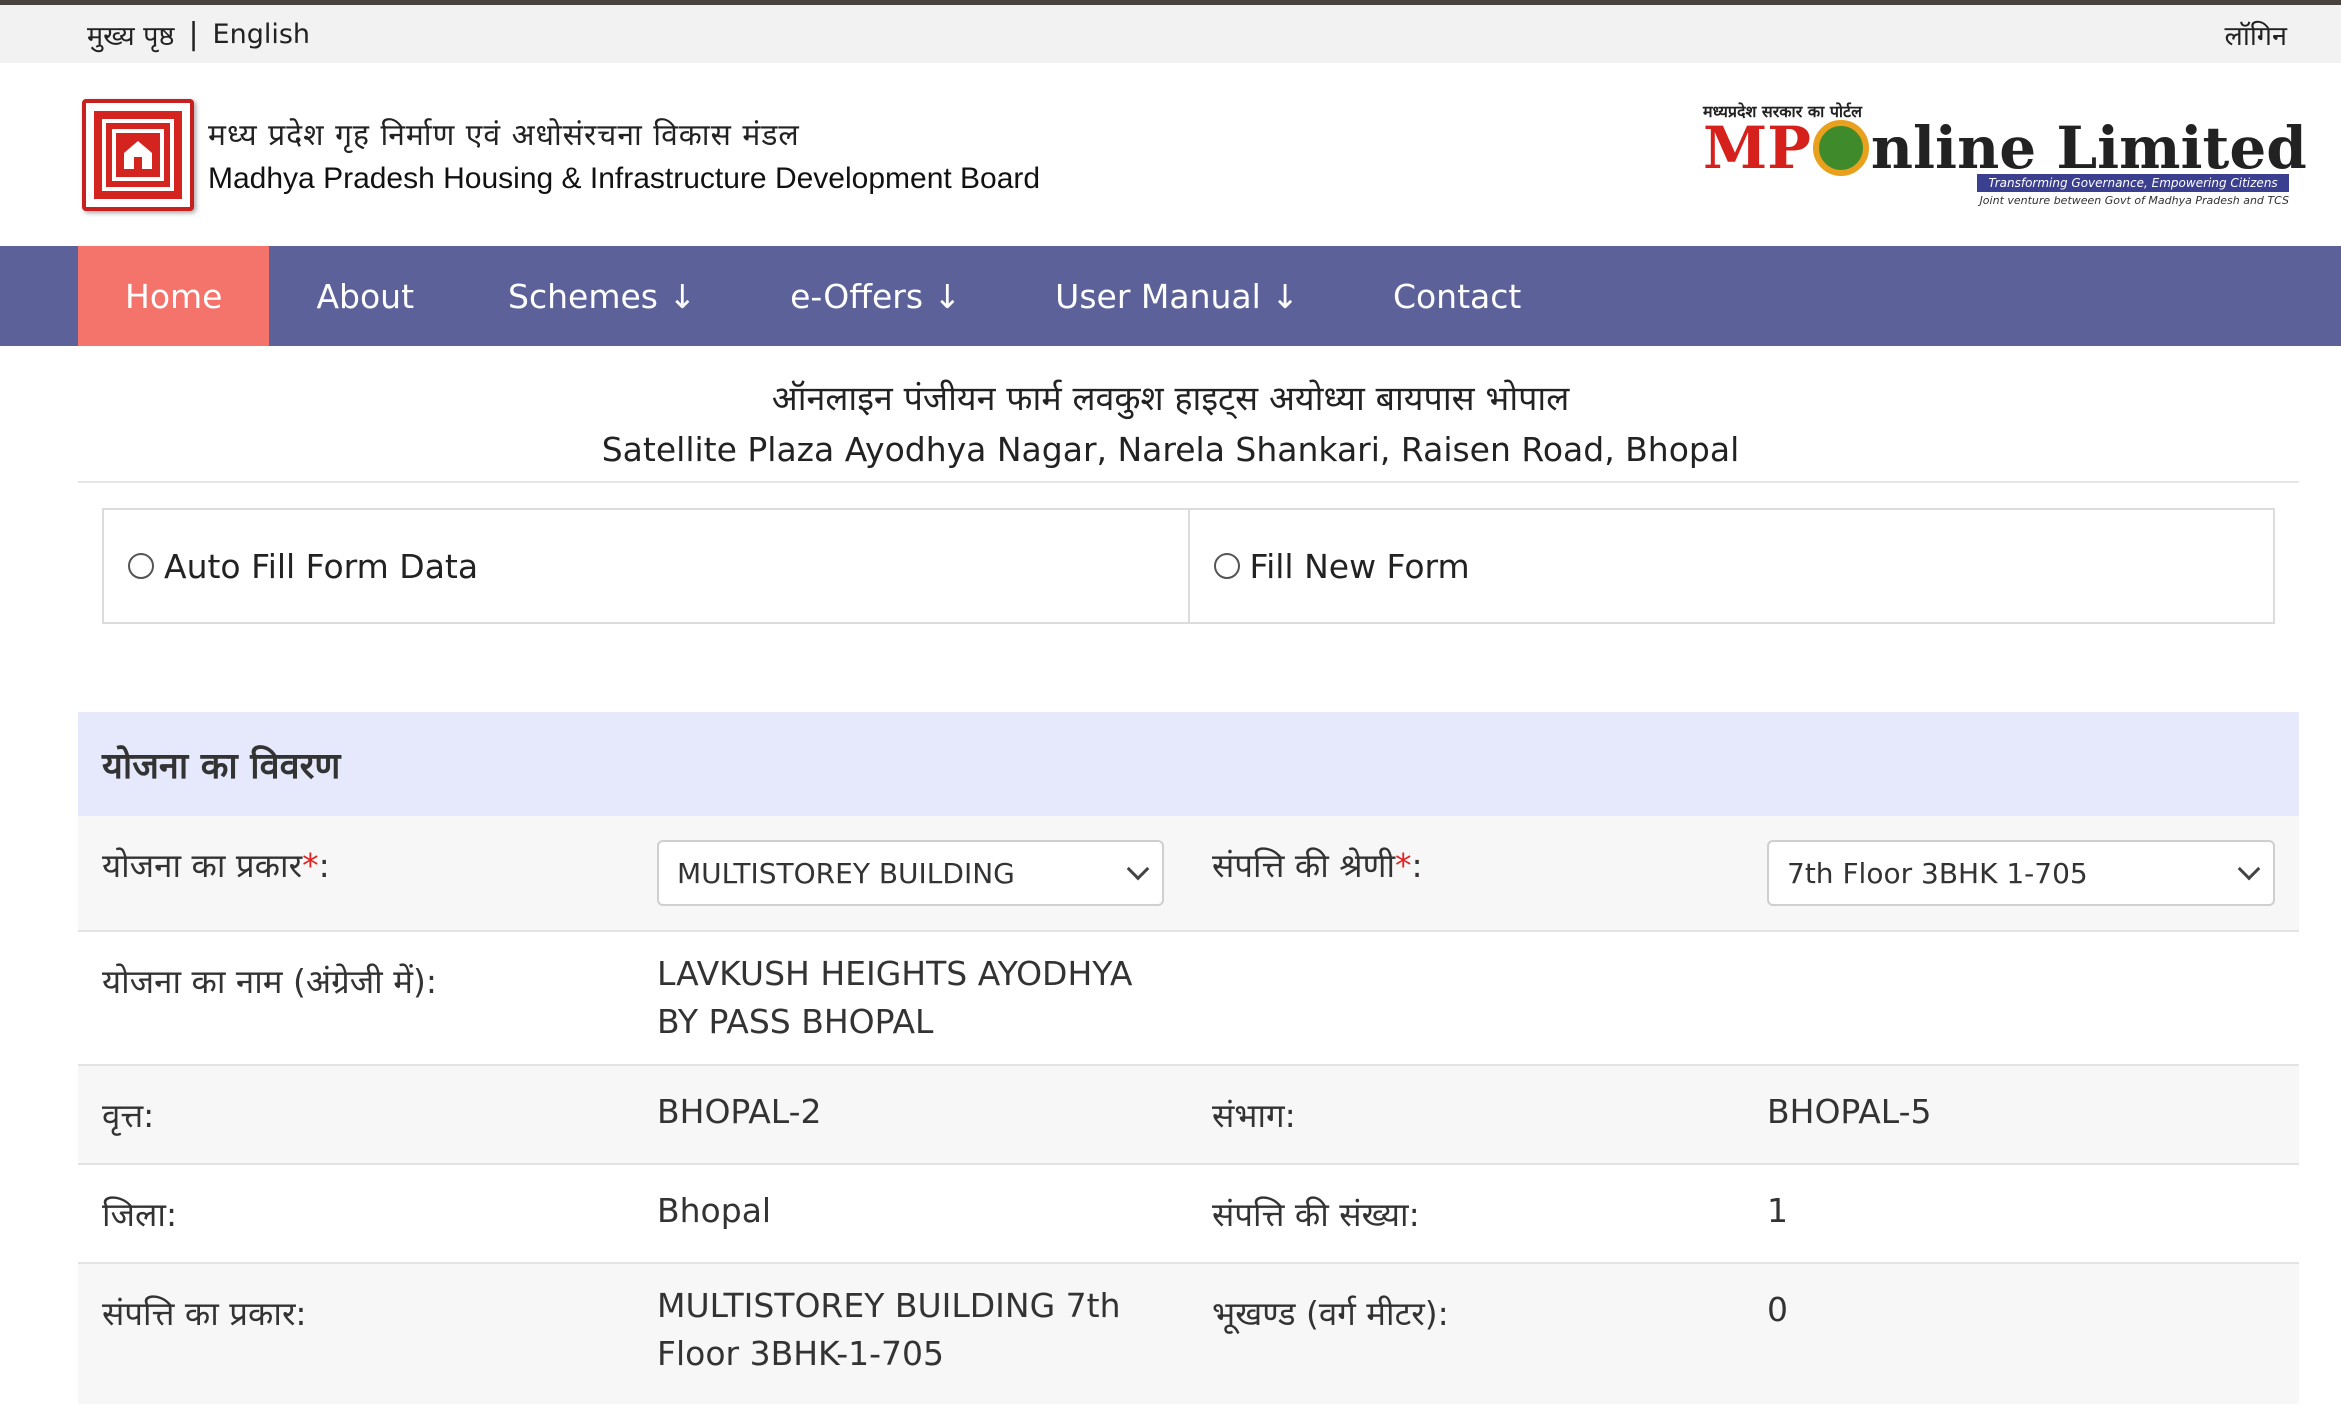 This screenshot has height=1422, width=2341. What do you see at coordinates (1937, 873) in the screenshot?
I see `property-category-selected: 7th Floor 3BHK 1-705` at bounding box center [1937, 873].